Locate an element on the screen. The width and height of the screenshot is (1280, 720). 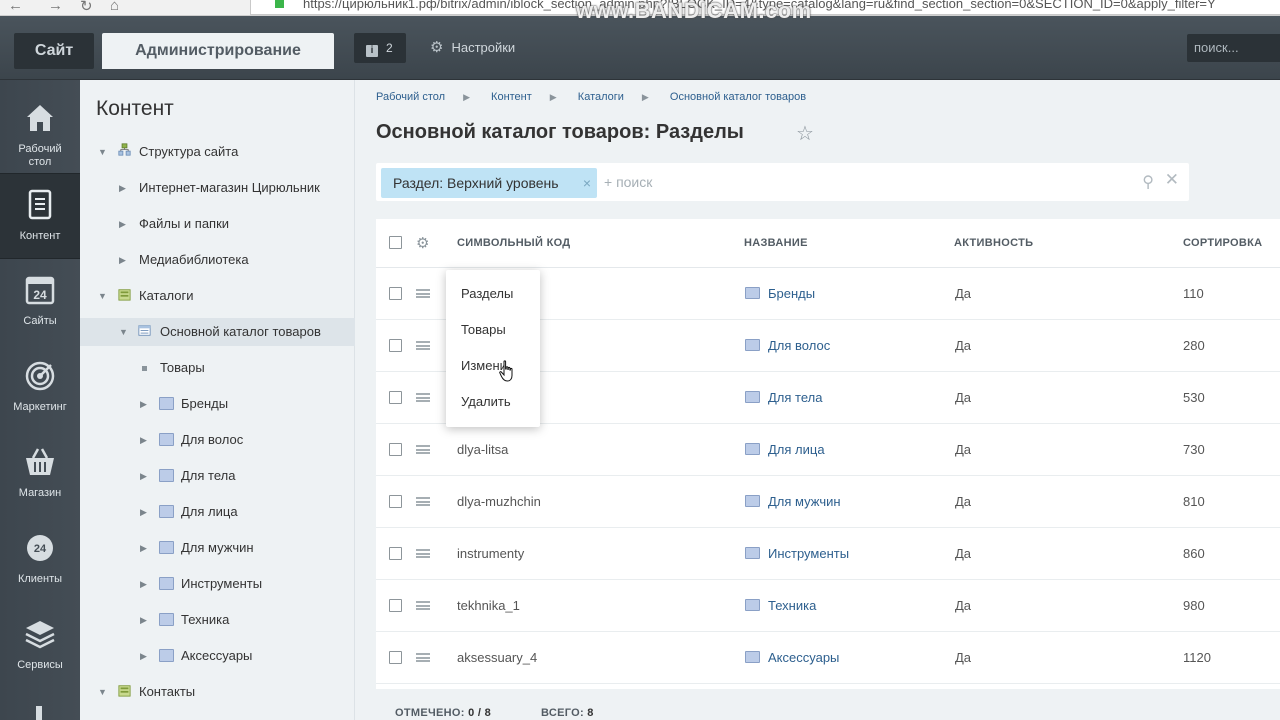
table-row: aksessuary_4 Аксессуары Да 1120 is located at coordinates (828, 658).